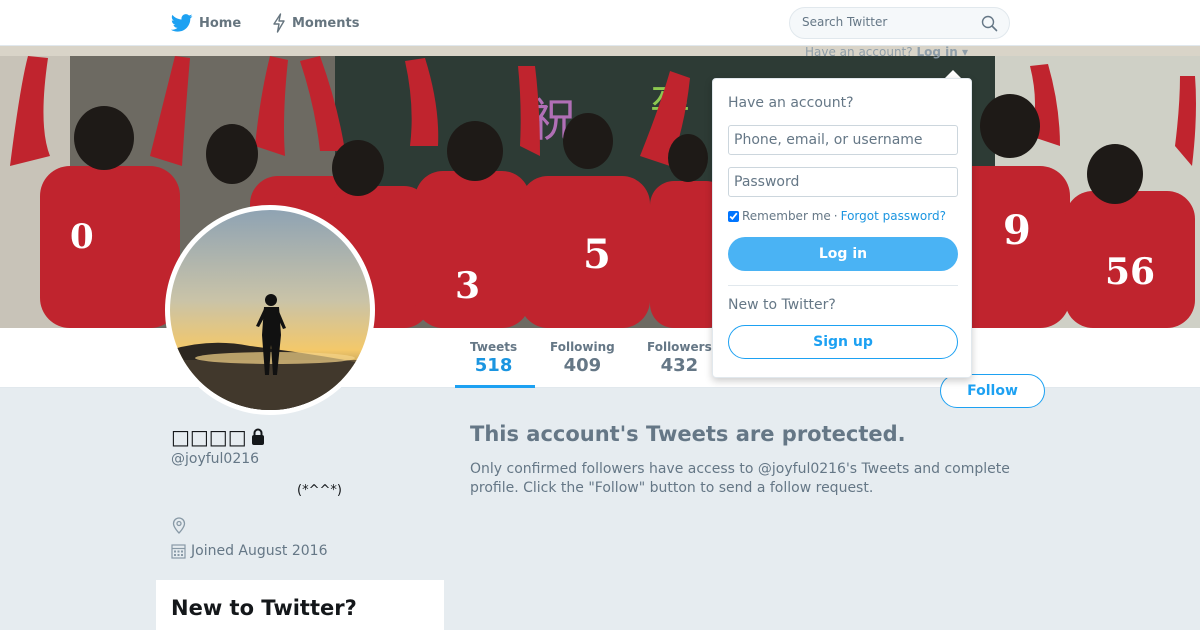 Image resolution: width=1200 pixels, height=630 pixels. What do you see at coordinates (786, 216) in the screenshot?
I see `remember-me-label: Remember me` at bounding box center [786, 216].